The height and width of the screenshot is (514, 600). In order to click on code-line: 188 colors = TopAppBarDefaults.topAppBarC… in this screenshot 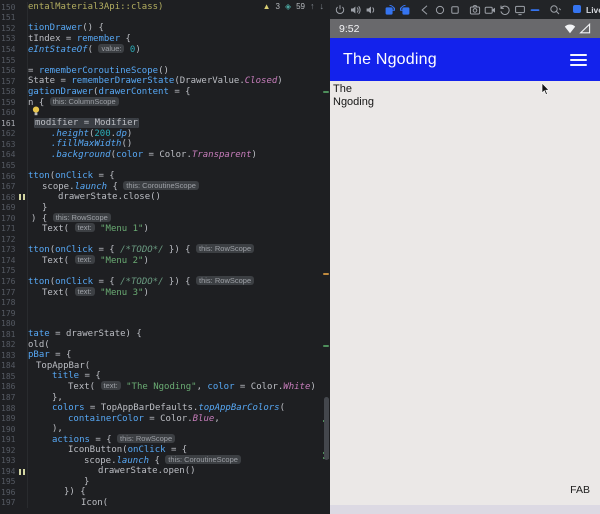, I will do `click(165, 408)`.